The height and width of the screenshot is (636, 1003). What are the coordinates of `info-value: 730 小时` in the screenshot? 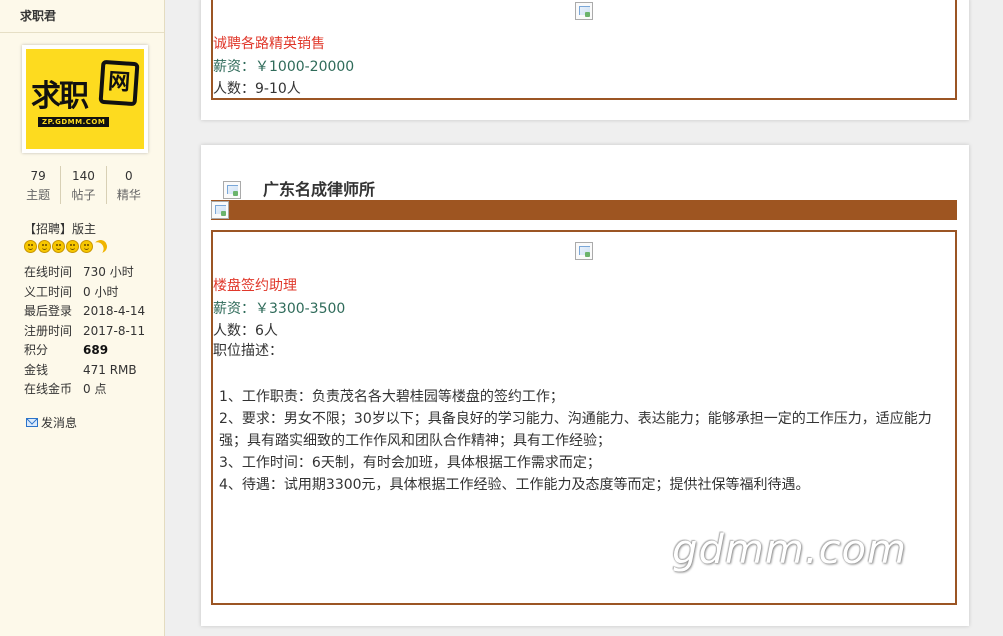 It's located at (108, 272).